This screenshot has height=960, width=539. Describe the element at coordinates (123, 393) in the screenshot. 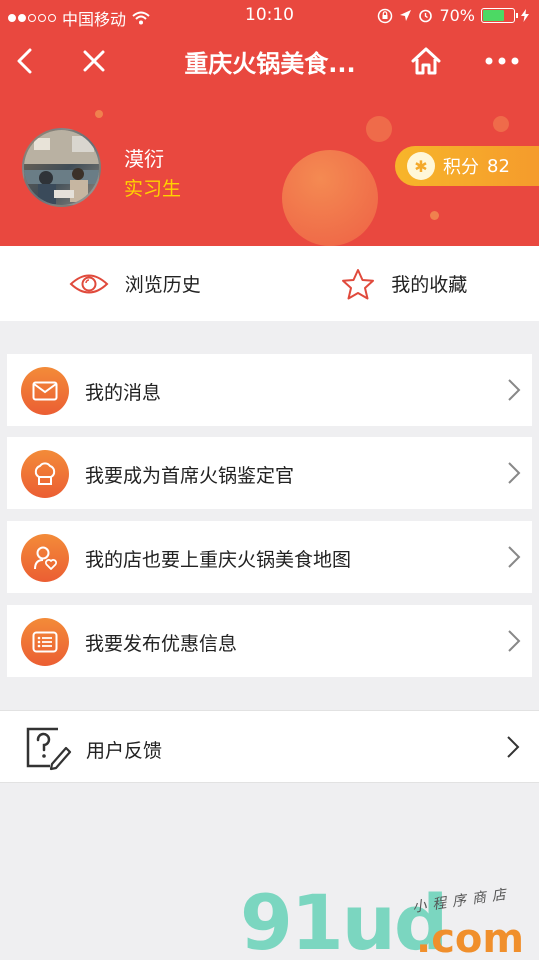

I see `menu-item-label: 我的消息` at that location.